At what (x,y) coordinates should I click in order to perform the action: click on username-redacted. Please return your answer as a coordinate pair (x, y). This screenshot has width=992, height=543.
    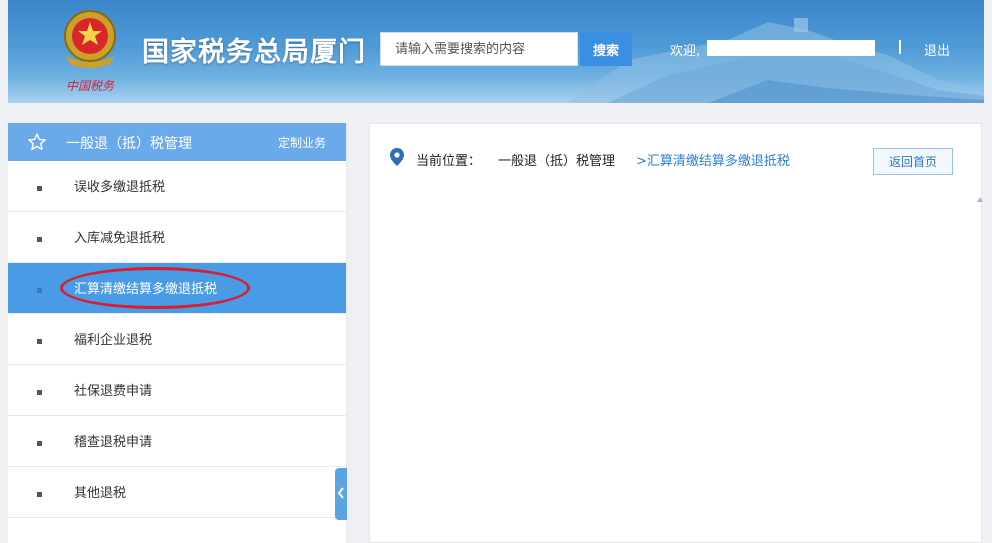
    Looking at the image, I should click on (791, 48).